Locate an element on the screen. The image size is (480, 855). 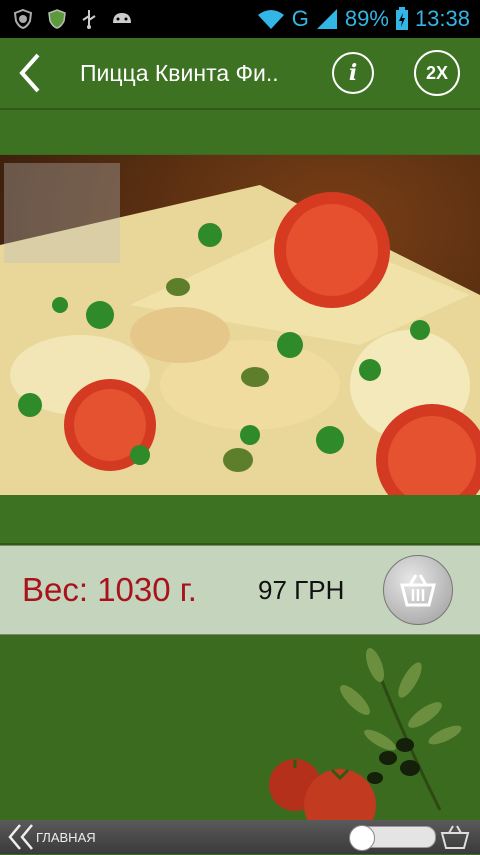
signal-icon is located at coordinates (326, 19).